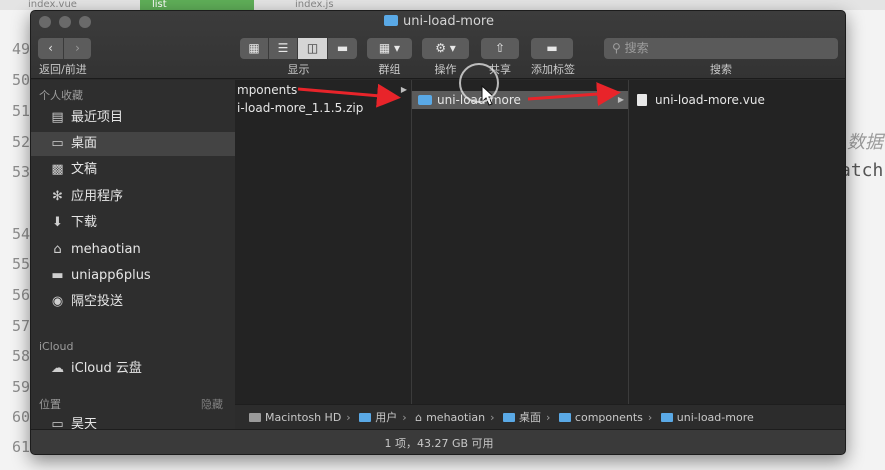 The image size is (885, 470). Describe the element at coordinates (323, 242) in the screenshot. I see `column-1: mponents ▶ i-load-more_1.1.5.zip` at that location.